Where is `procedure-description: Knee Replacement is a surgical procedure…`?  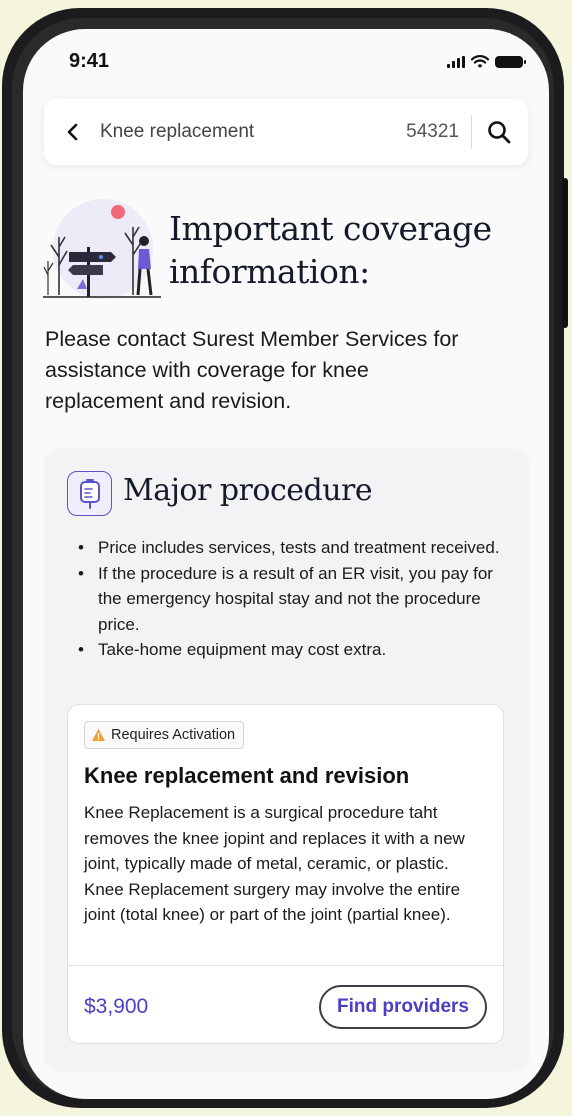 procedure-description: Knee Replacement is a surgical procedure… is located at coordinates (274, 863).